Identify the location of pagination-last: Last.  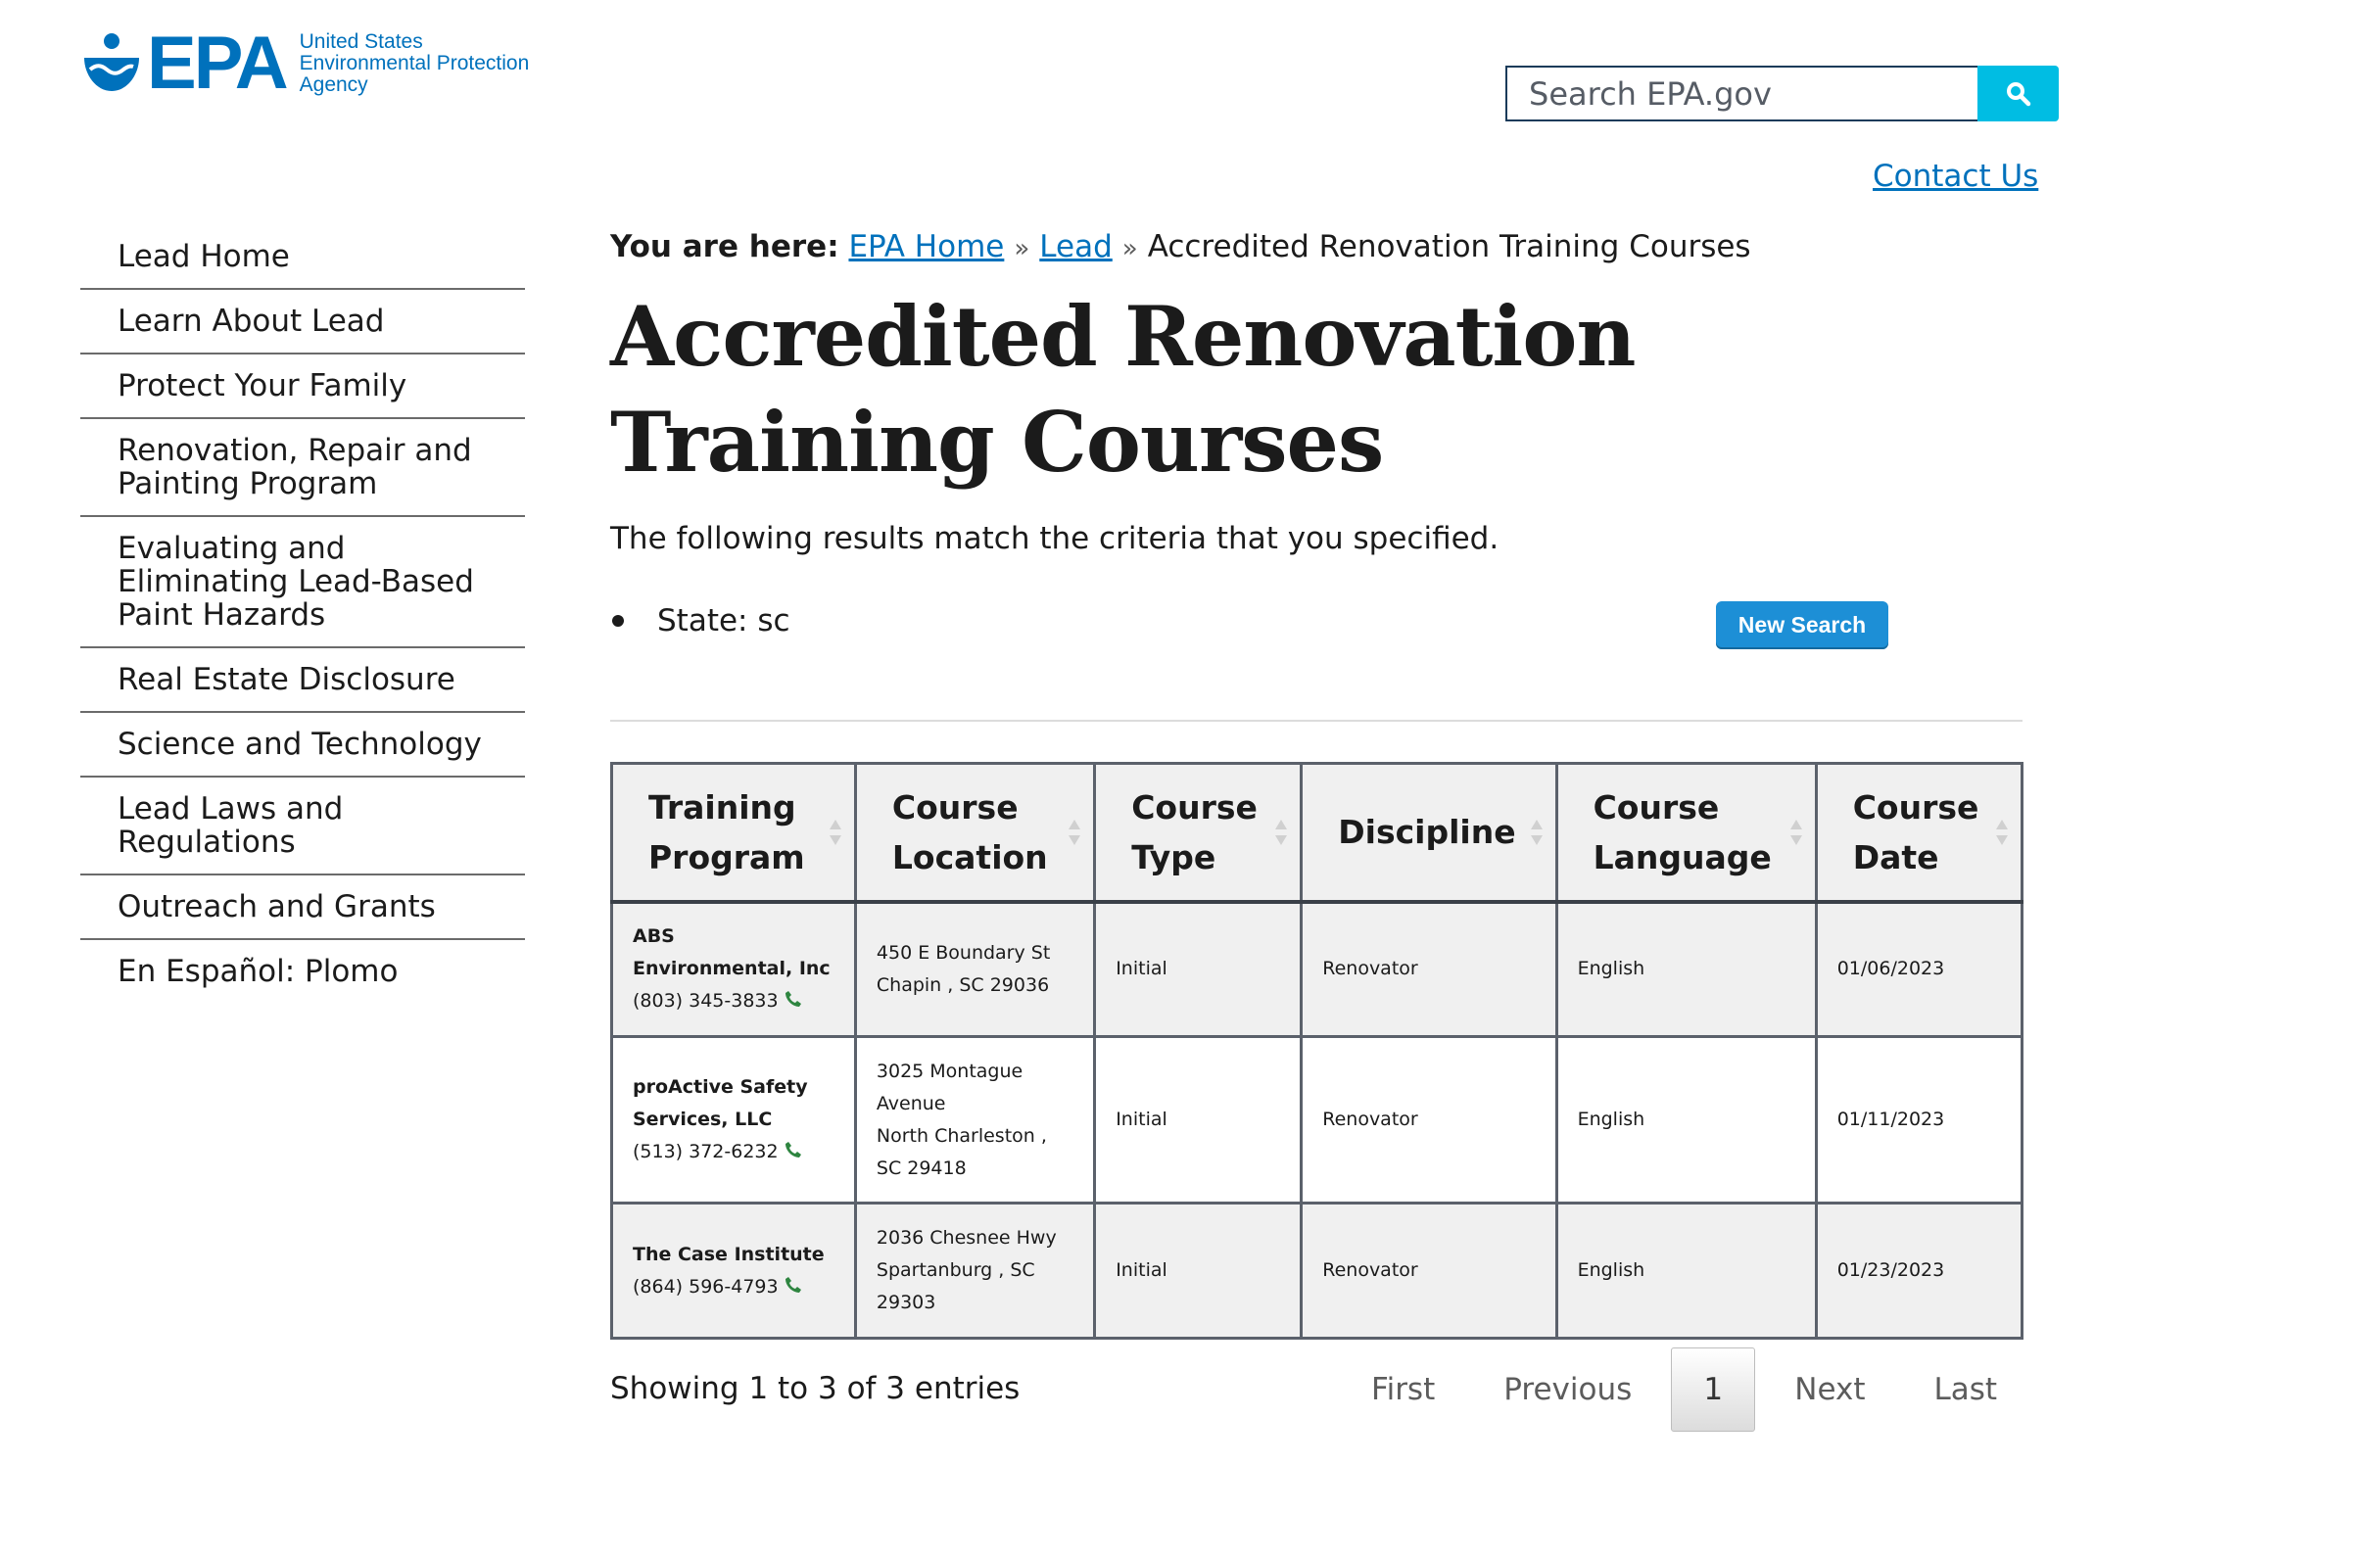
(1965, 1389).